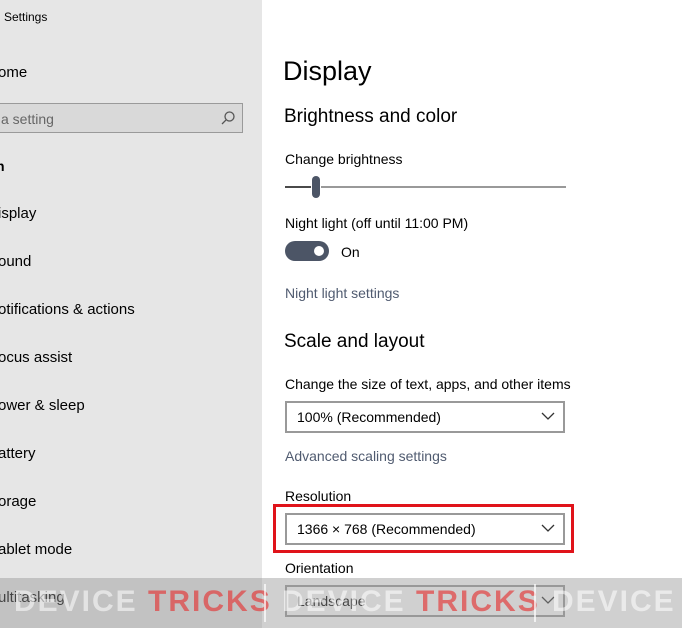 This screenshot has height=628, width=682. What do you see at coordinates (319, 568) in the screenshot?
I see `orientation-label: Orientation` at bounding box center [319, 568].